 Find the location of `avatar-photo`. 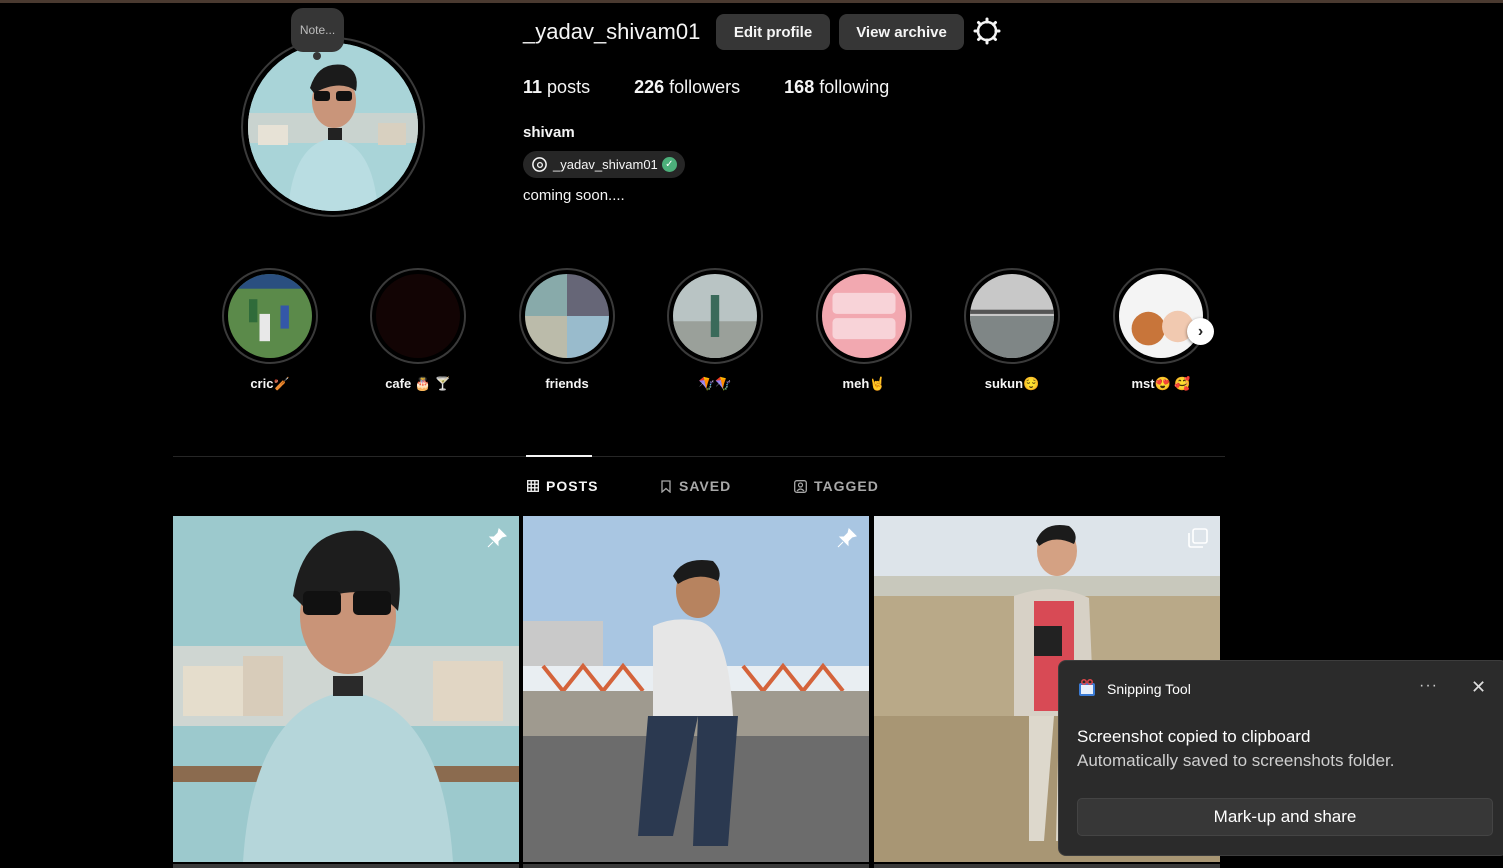

avatar-photo is located at coordinates (333, 127).